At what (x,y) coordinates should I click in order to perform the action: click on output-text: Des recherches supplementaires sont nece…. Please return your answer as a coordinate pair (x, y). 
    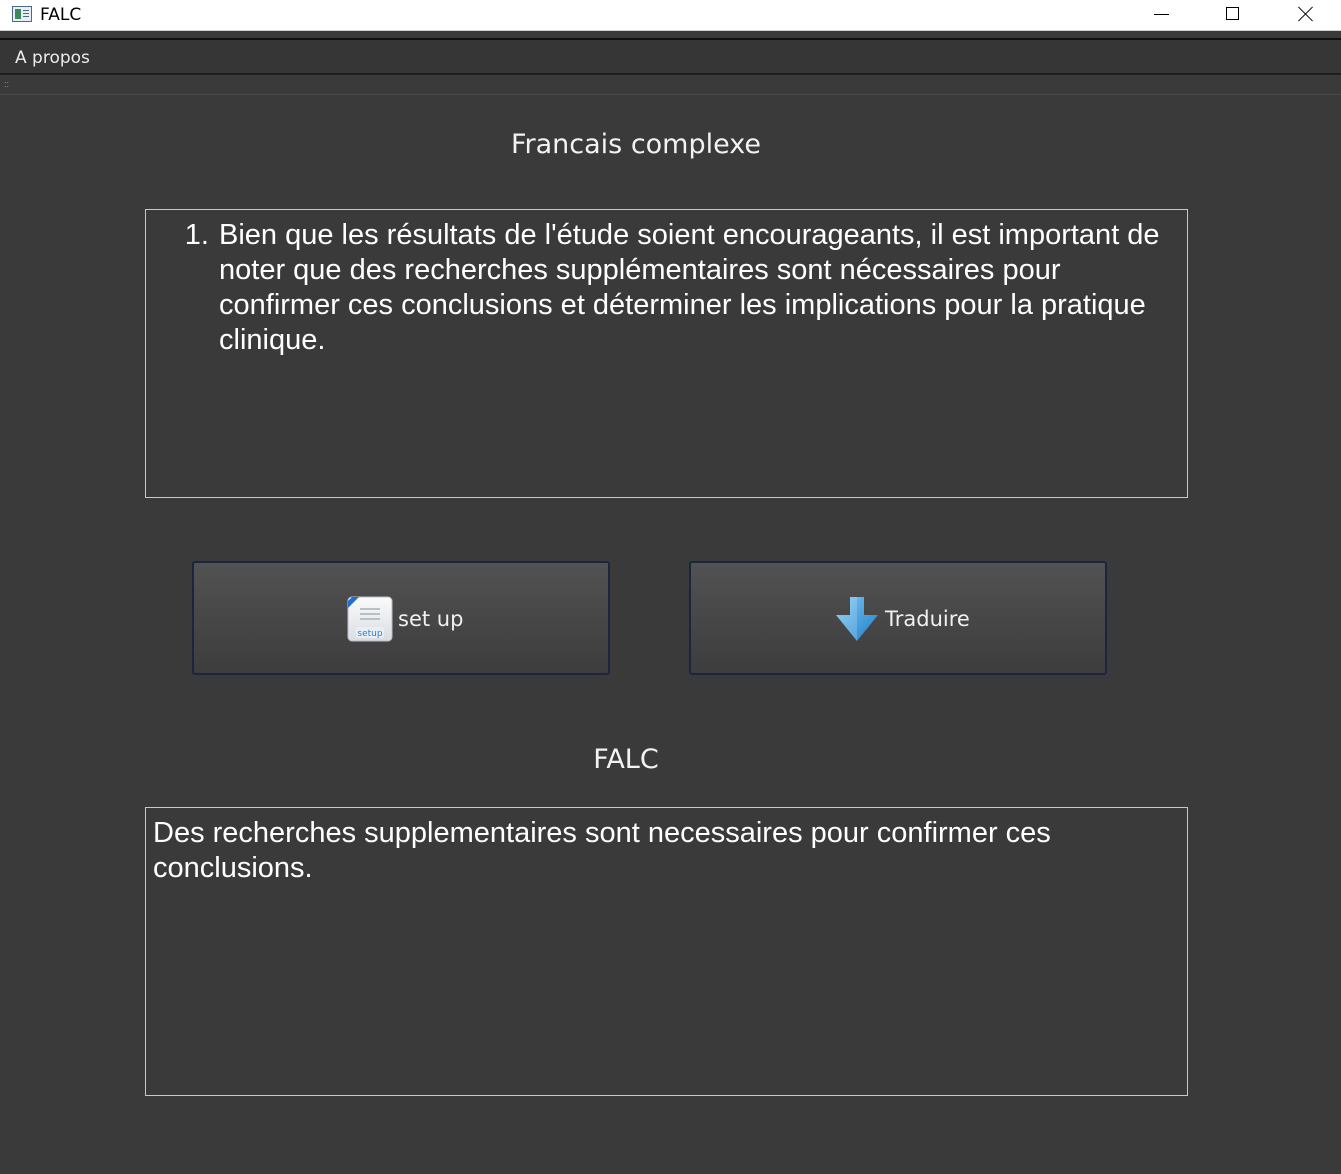
    Looking at the image, I should click on (602, 850).